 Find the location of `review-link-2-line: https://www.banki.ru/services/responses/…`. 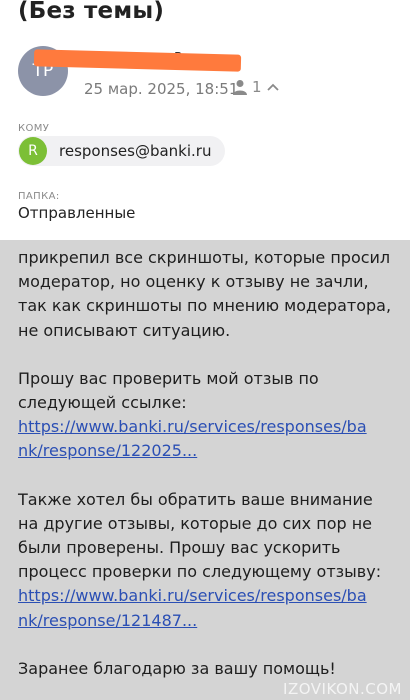

review-link-2-line: https://www.banki.ru/services/responses/… is located at coordinates (210, 596).